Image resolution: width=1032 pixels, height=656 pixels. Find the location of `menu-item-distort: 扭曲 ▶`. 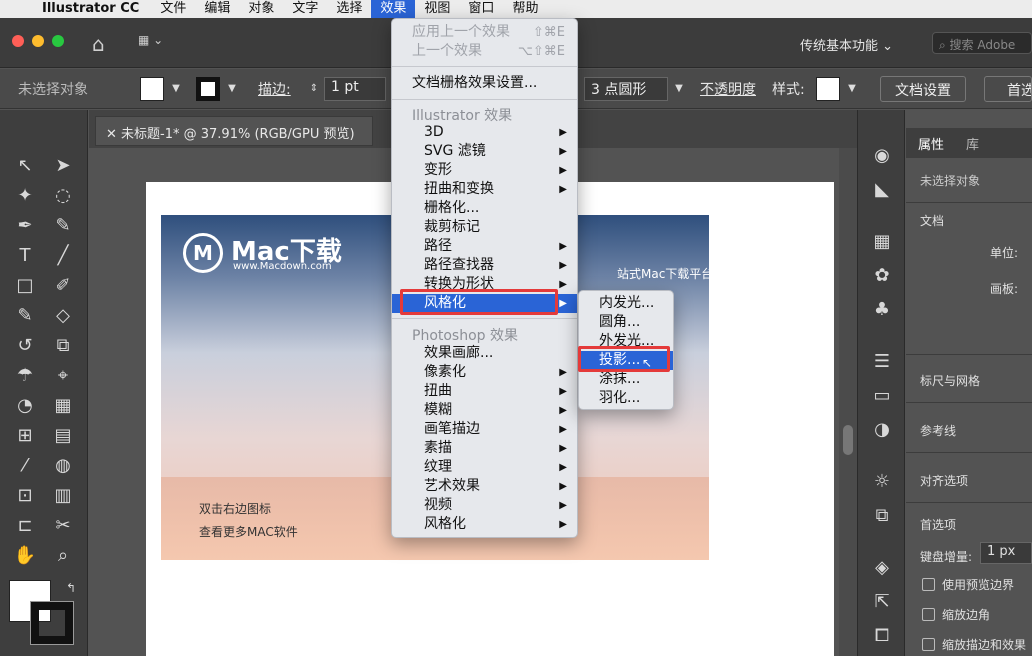

menu-item-distort: 扭曲 ▶ is located at coordinates (484, 391).